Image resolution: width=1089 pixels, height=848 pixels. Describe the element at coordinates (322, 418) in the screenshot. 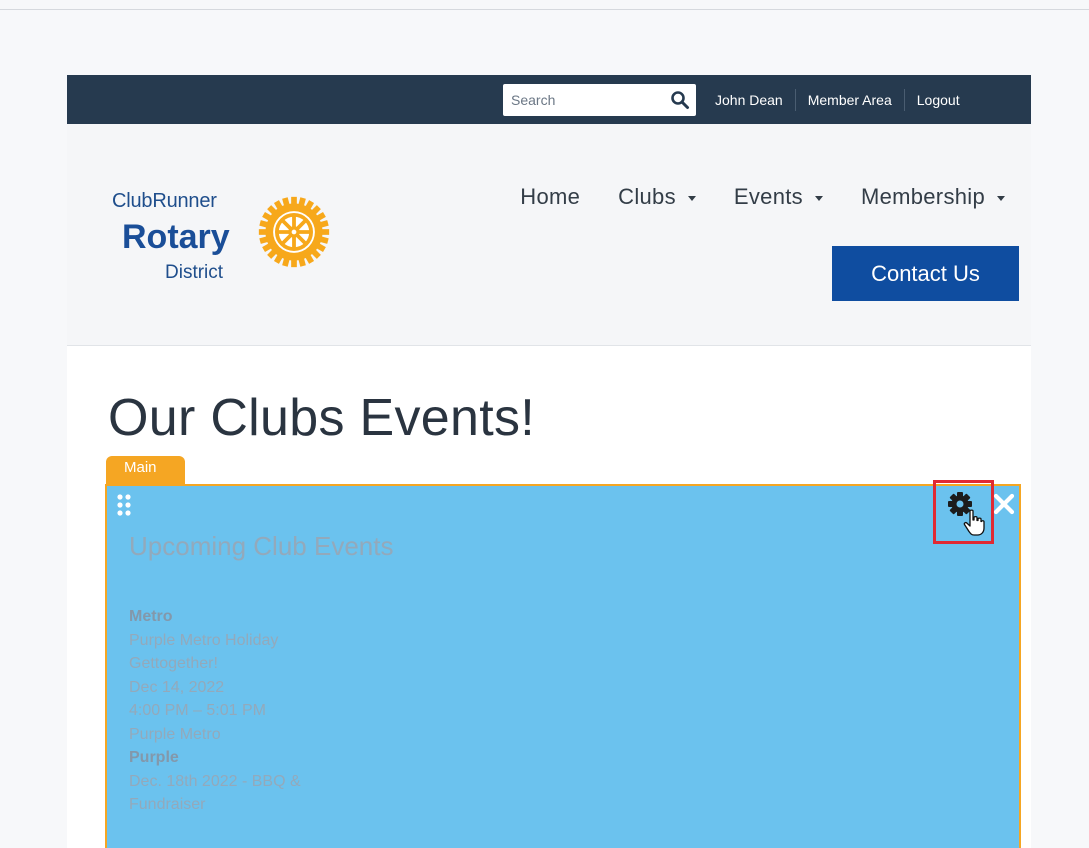

I see `page-title: Our Clubs Events!` at that location.